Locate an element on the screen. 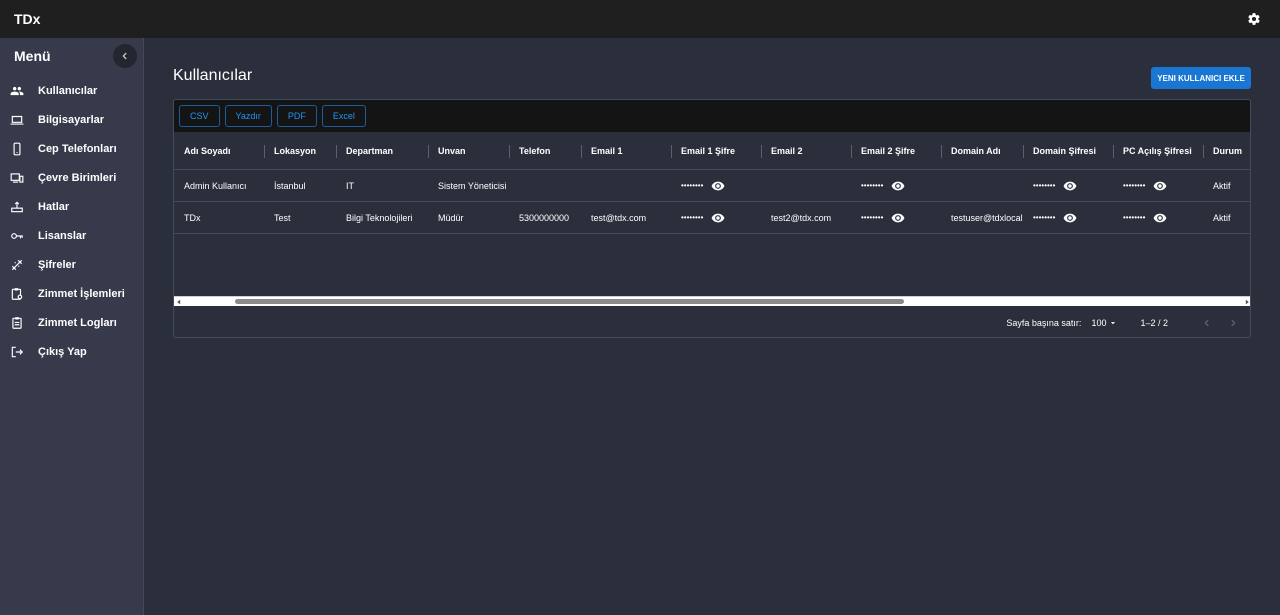 This screenshot has width=1280, height=615. caret-right-icon is located at coordinates (1247, 302).